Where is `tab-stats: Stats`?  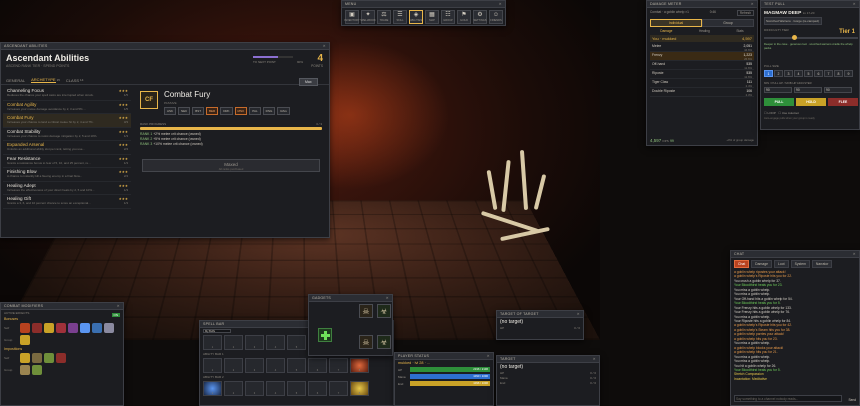 tab-stats: Stats is located at coordinates (739, 31).